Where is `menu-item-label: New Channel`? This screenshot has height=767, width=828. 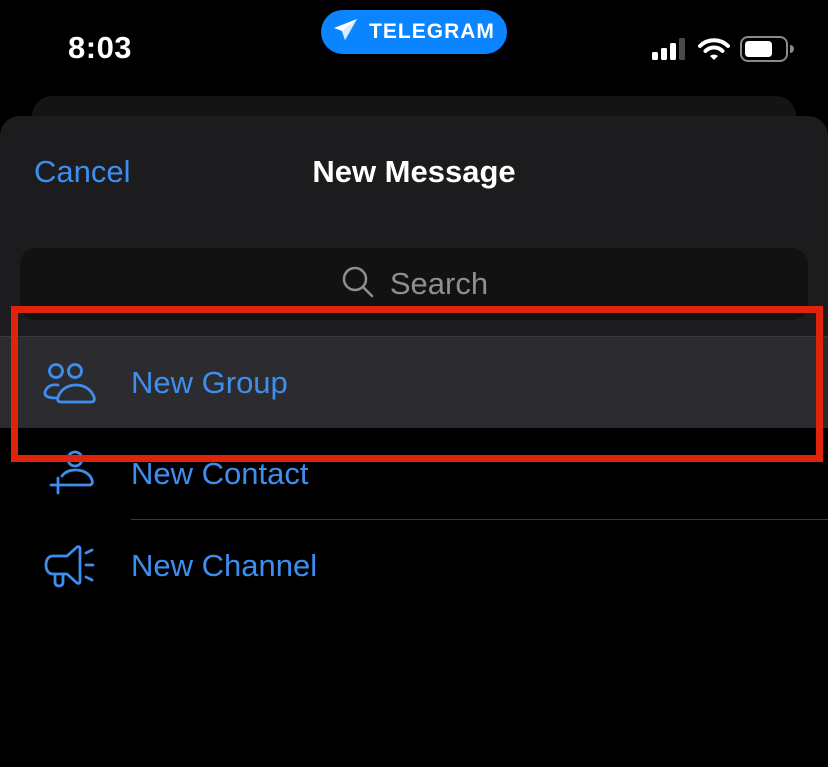 menu-item-label: New Channel is located at coordinates (224, 565).